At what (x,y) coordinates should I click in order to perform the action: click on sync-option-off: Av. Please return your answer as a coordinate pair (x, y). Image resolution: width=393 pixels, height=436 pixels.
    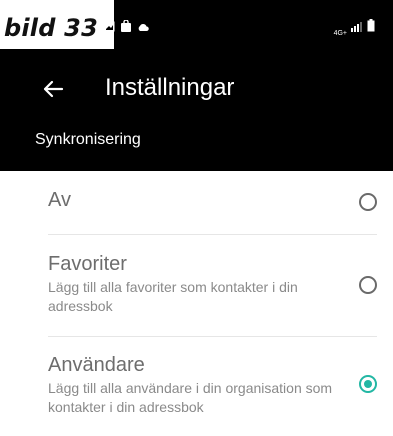
    Looking at the image, I should click on (196, 202).